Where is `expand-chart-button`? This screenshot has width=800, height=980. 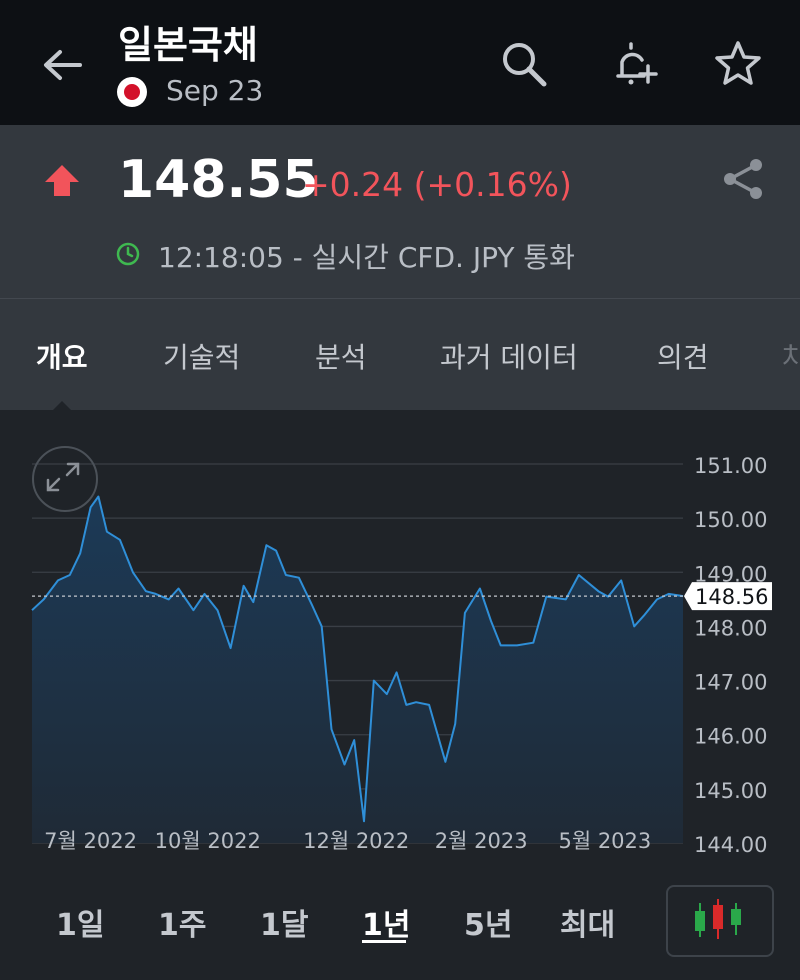 expand-chart-button is located at coordinates (65, 479).